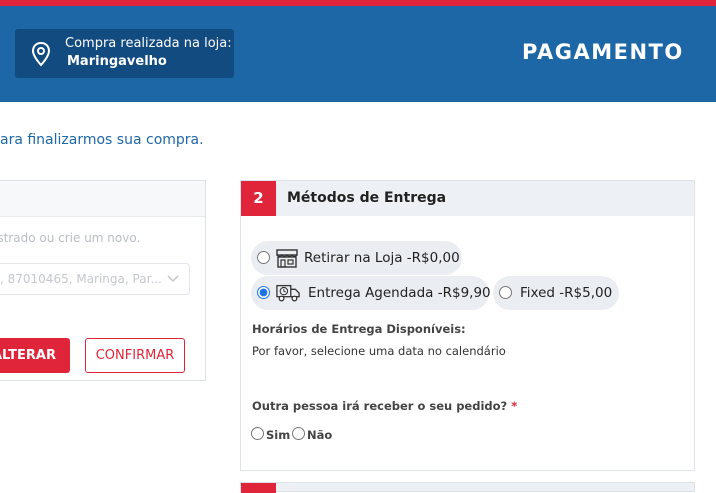 Image resolution: width=716 pixels, height=493 pixels. Describe the element at coordinates (462, 293) in the screenshot. I see `scheduled-price: -R$9,90` at that location.